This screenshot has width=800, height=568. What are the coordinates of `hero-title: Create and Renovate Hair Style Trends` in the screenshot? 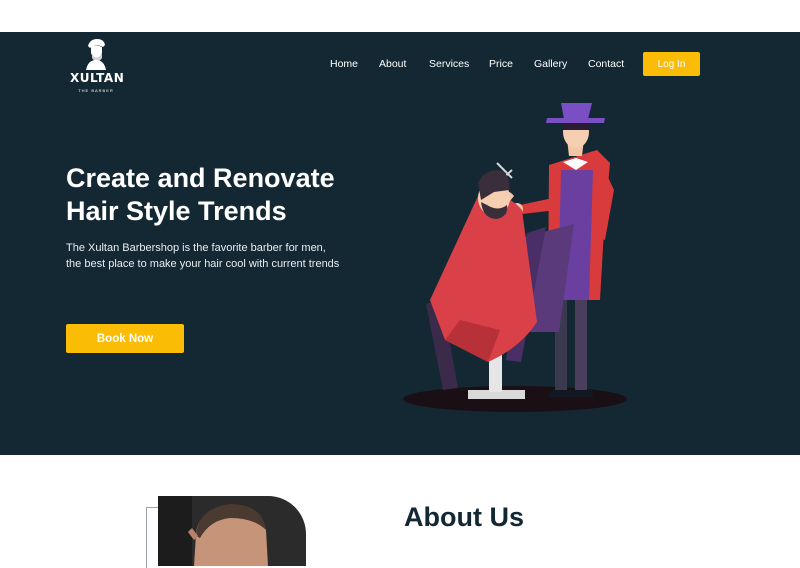 It's located at (236, 195).